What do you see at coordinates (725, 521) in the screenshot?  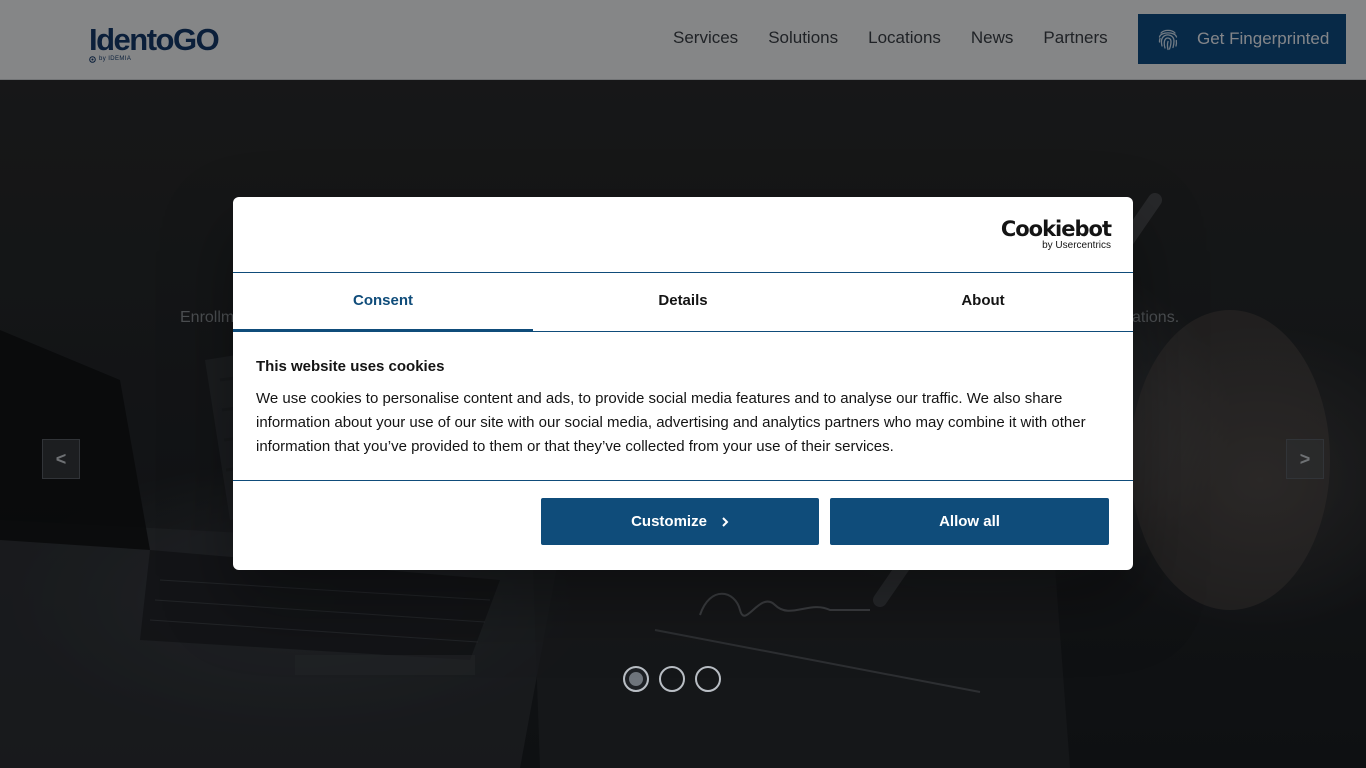 I see `chevron-right-icon` at bounding box center [725, 521].